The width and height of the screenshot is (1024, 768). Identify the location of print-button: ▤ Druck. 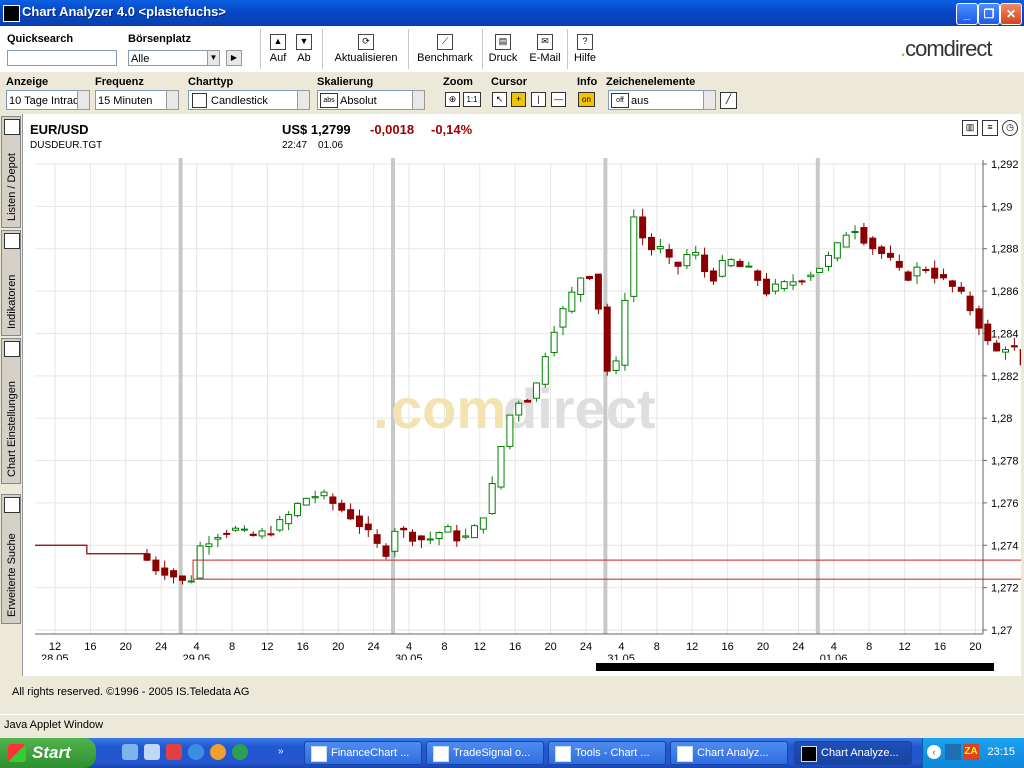
(503, 49).